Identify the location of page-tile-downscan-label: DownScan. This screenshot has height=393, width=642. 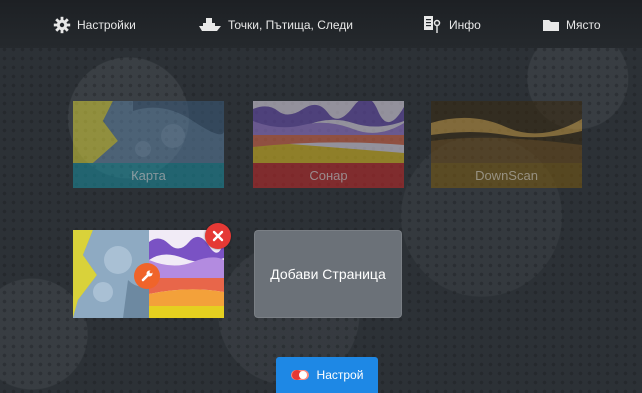
(506, 175).